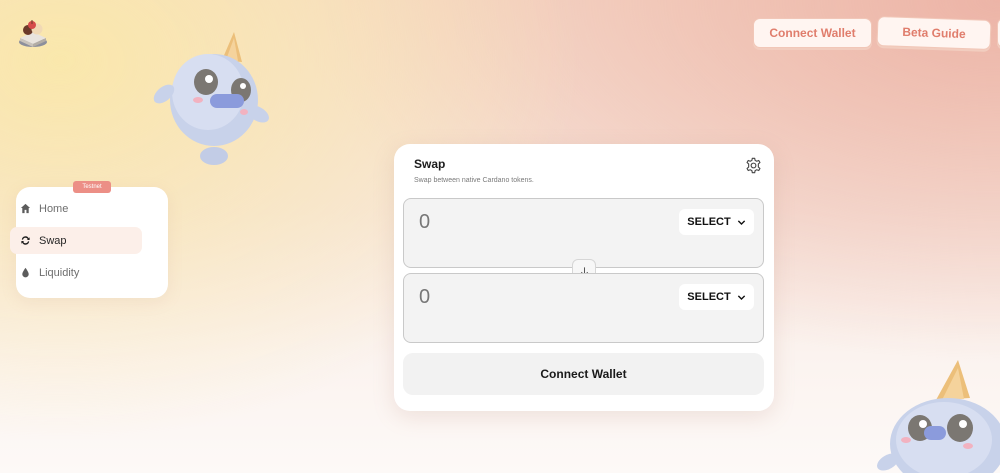 This screenshot has height=473, width=1000. I want to click on to-token-select: SELECT, so click(716, 297).